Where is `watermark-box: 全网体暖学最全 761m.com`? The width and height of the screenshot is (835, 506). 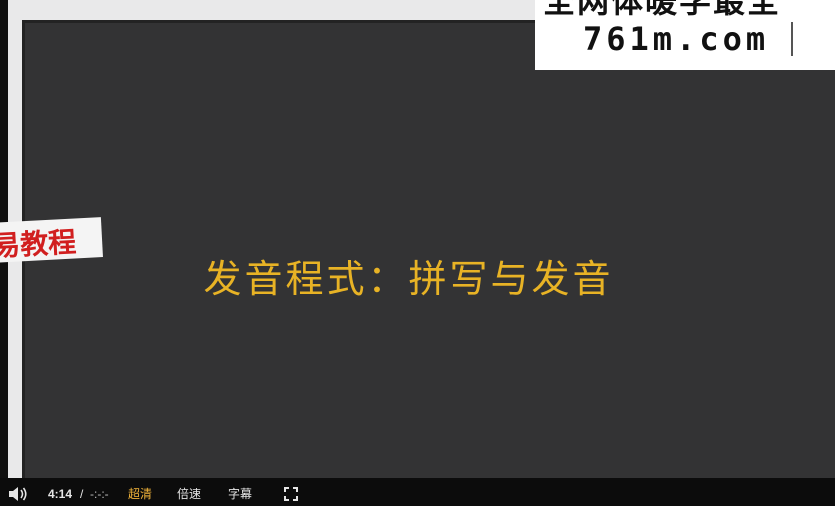
watermark-box: 全网体暖学最全 761m.com is located at coordinates (685, 35).